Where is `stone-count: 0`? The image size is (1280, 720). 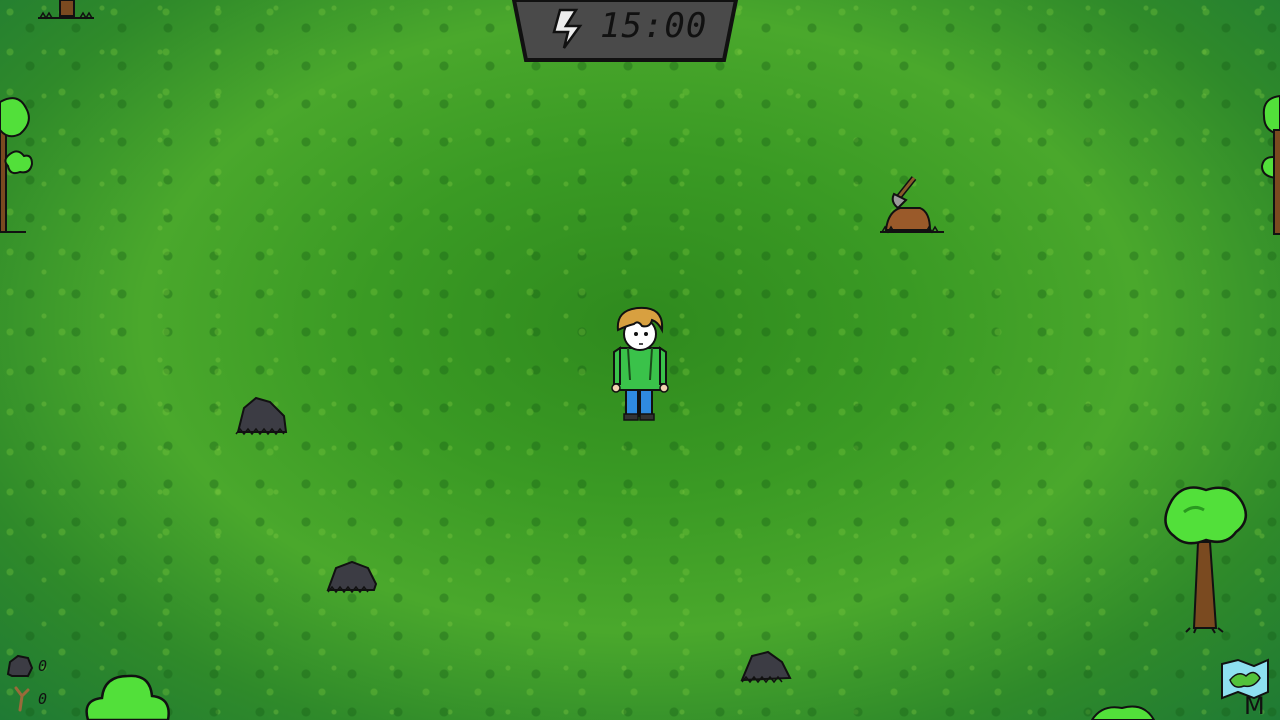
stone-count: 0 is located at coordinates (43, 666).